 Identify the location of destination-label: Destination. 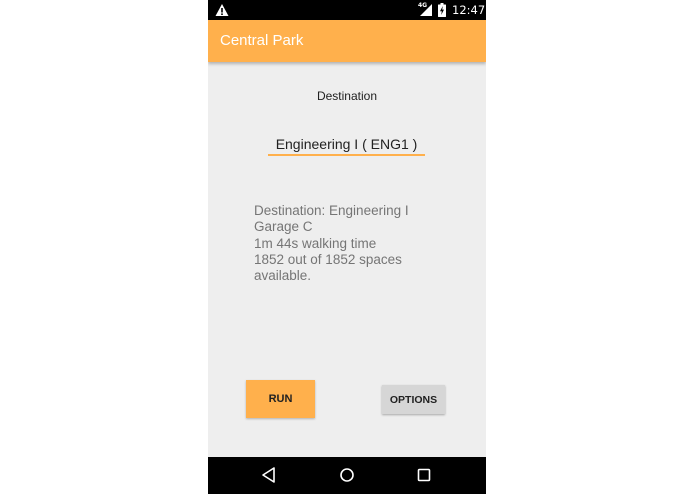
(347, 96).